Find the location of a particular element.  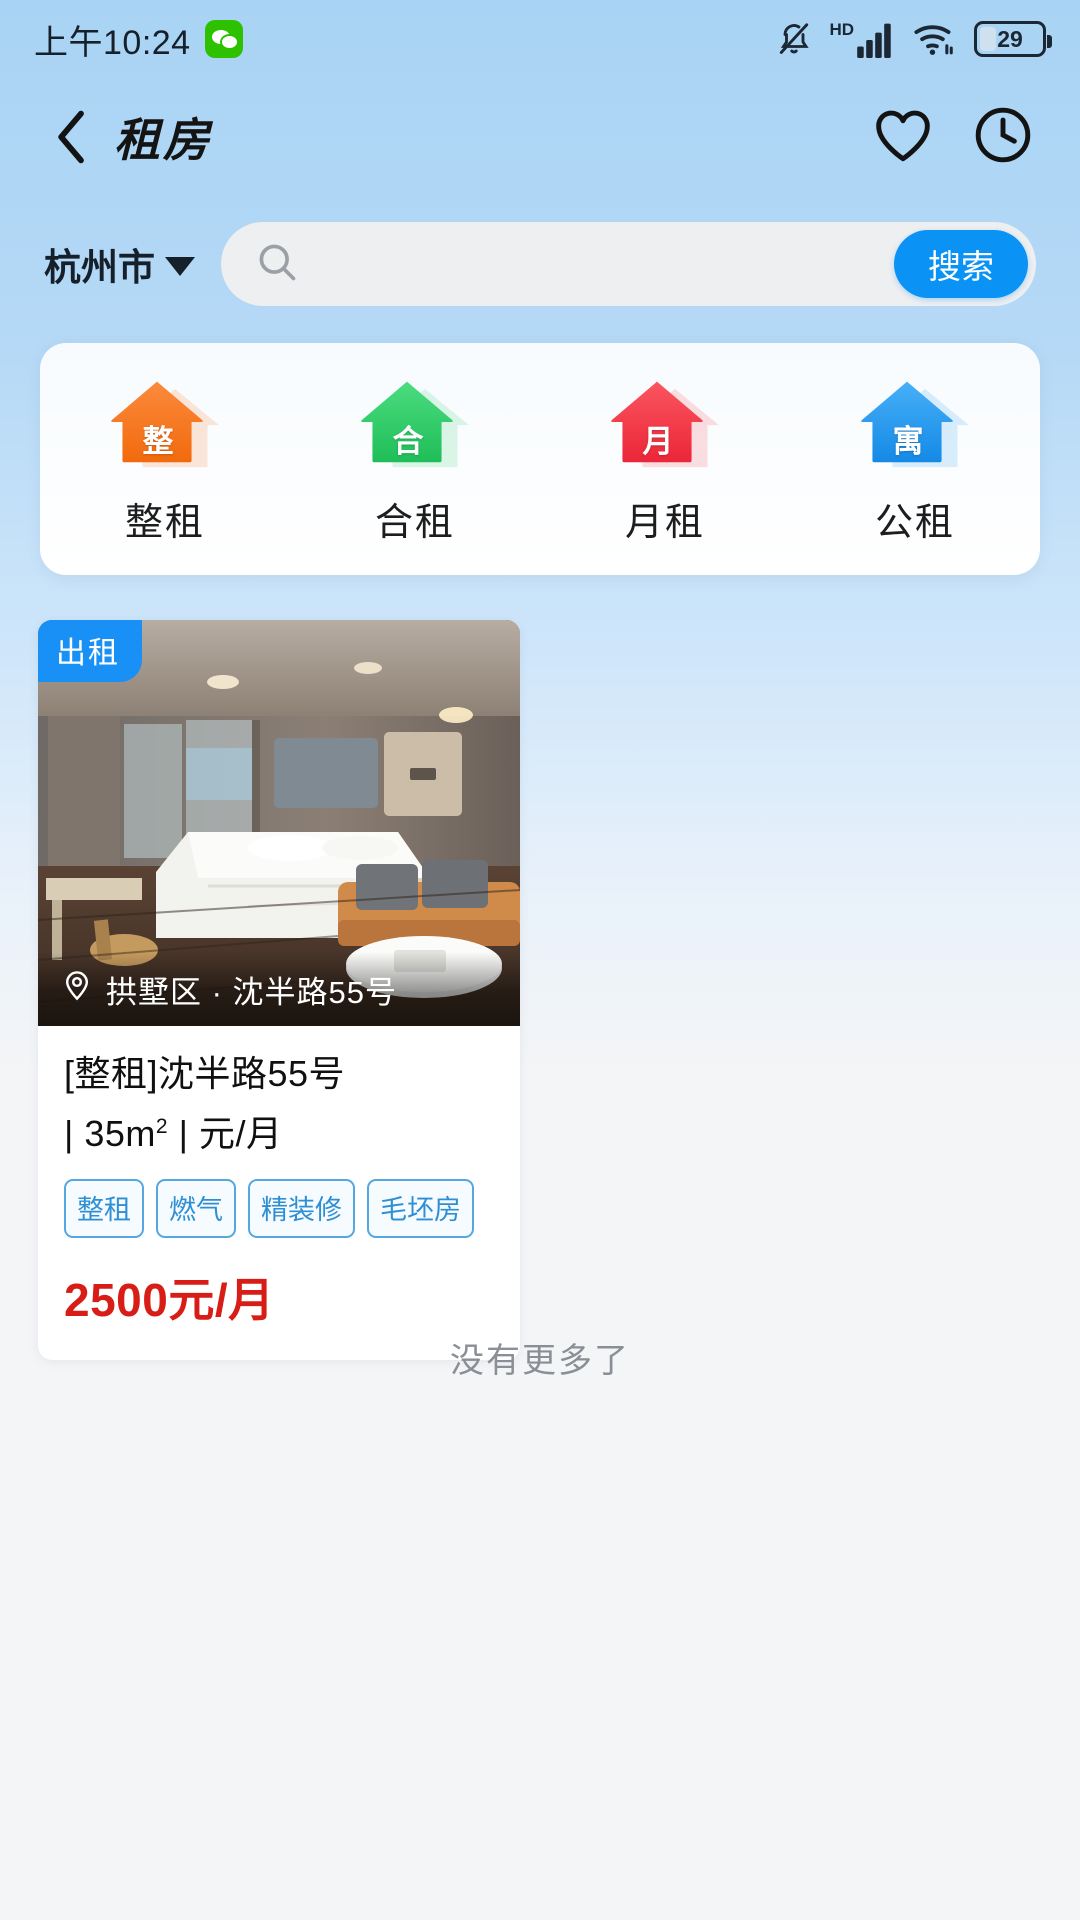

search-input is located at coordinates (605, 264).